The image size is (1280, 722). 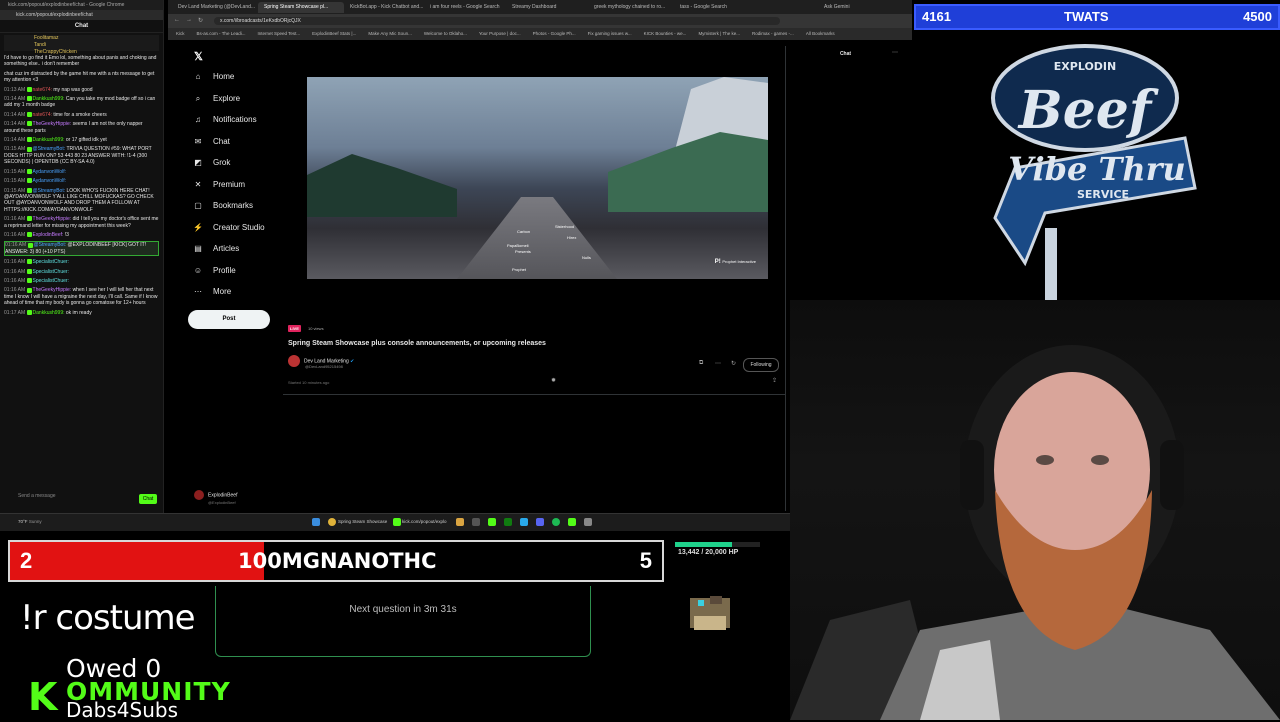 I want to click on taskbar-app: Spring Steam Showcase, so click(x=362, y=522).